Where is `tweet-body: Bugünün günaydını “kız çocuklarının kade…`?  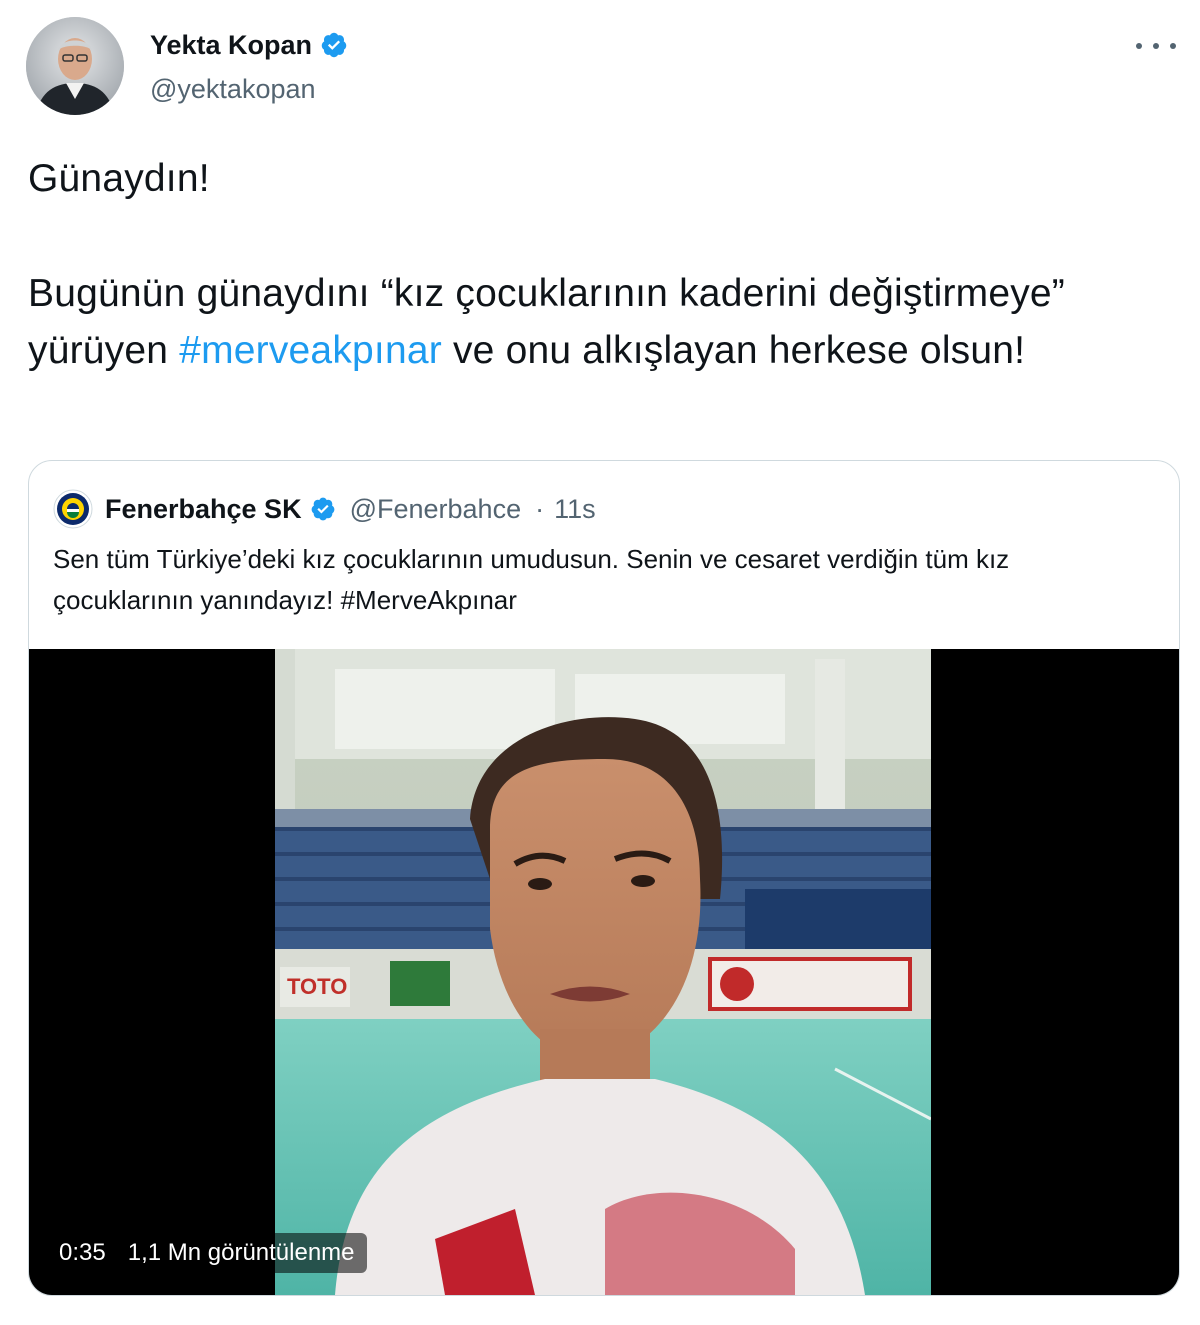
tweet-body: Bugünün günaydını “kız çocuklarının kade… is located at coordinates (608, 322).